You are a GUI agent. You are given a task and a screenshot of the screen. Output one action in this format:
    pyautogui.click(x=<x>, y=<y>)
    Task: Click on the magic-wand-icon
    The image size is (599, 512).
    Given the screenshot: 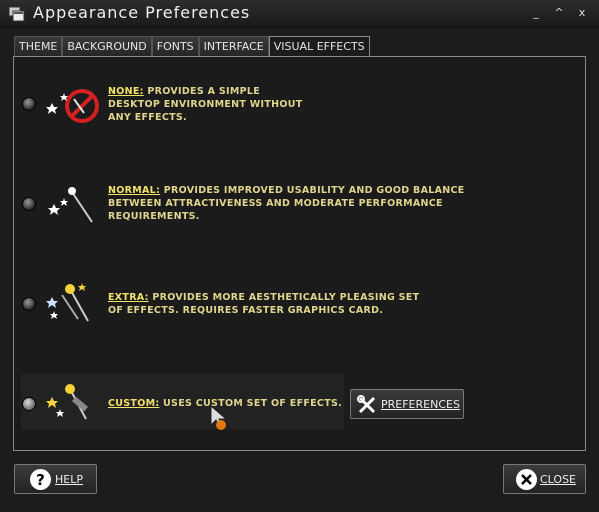 What is the action you would take?
    pyautogui.click(x=70, y=205)
    